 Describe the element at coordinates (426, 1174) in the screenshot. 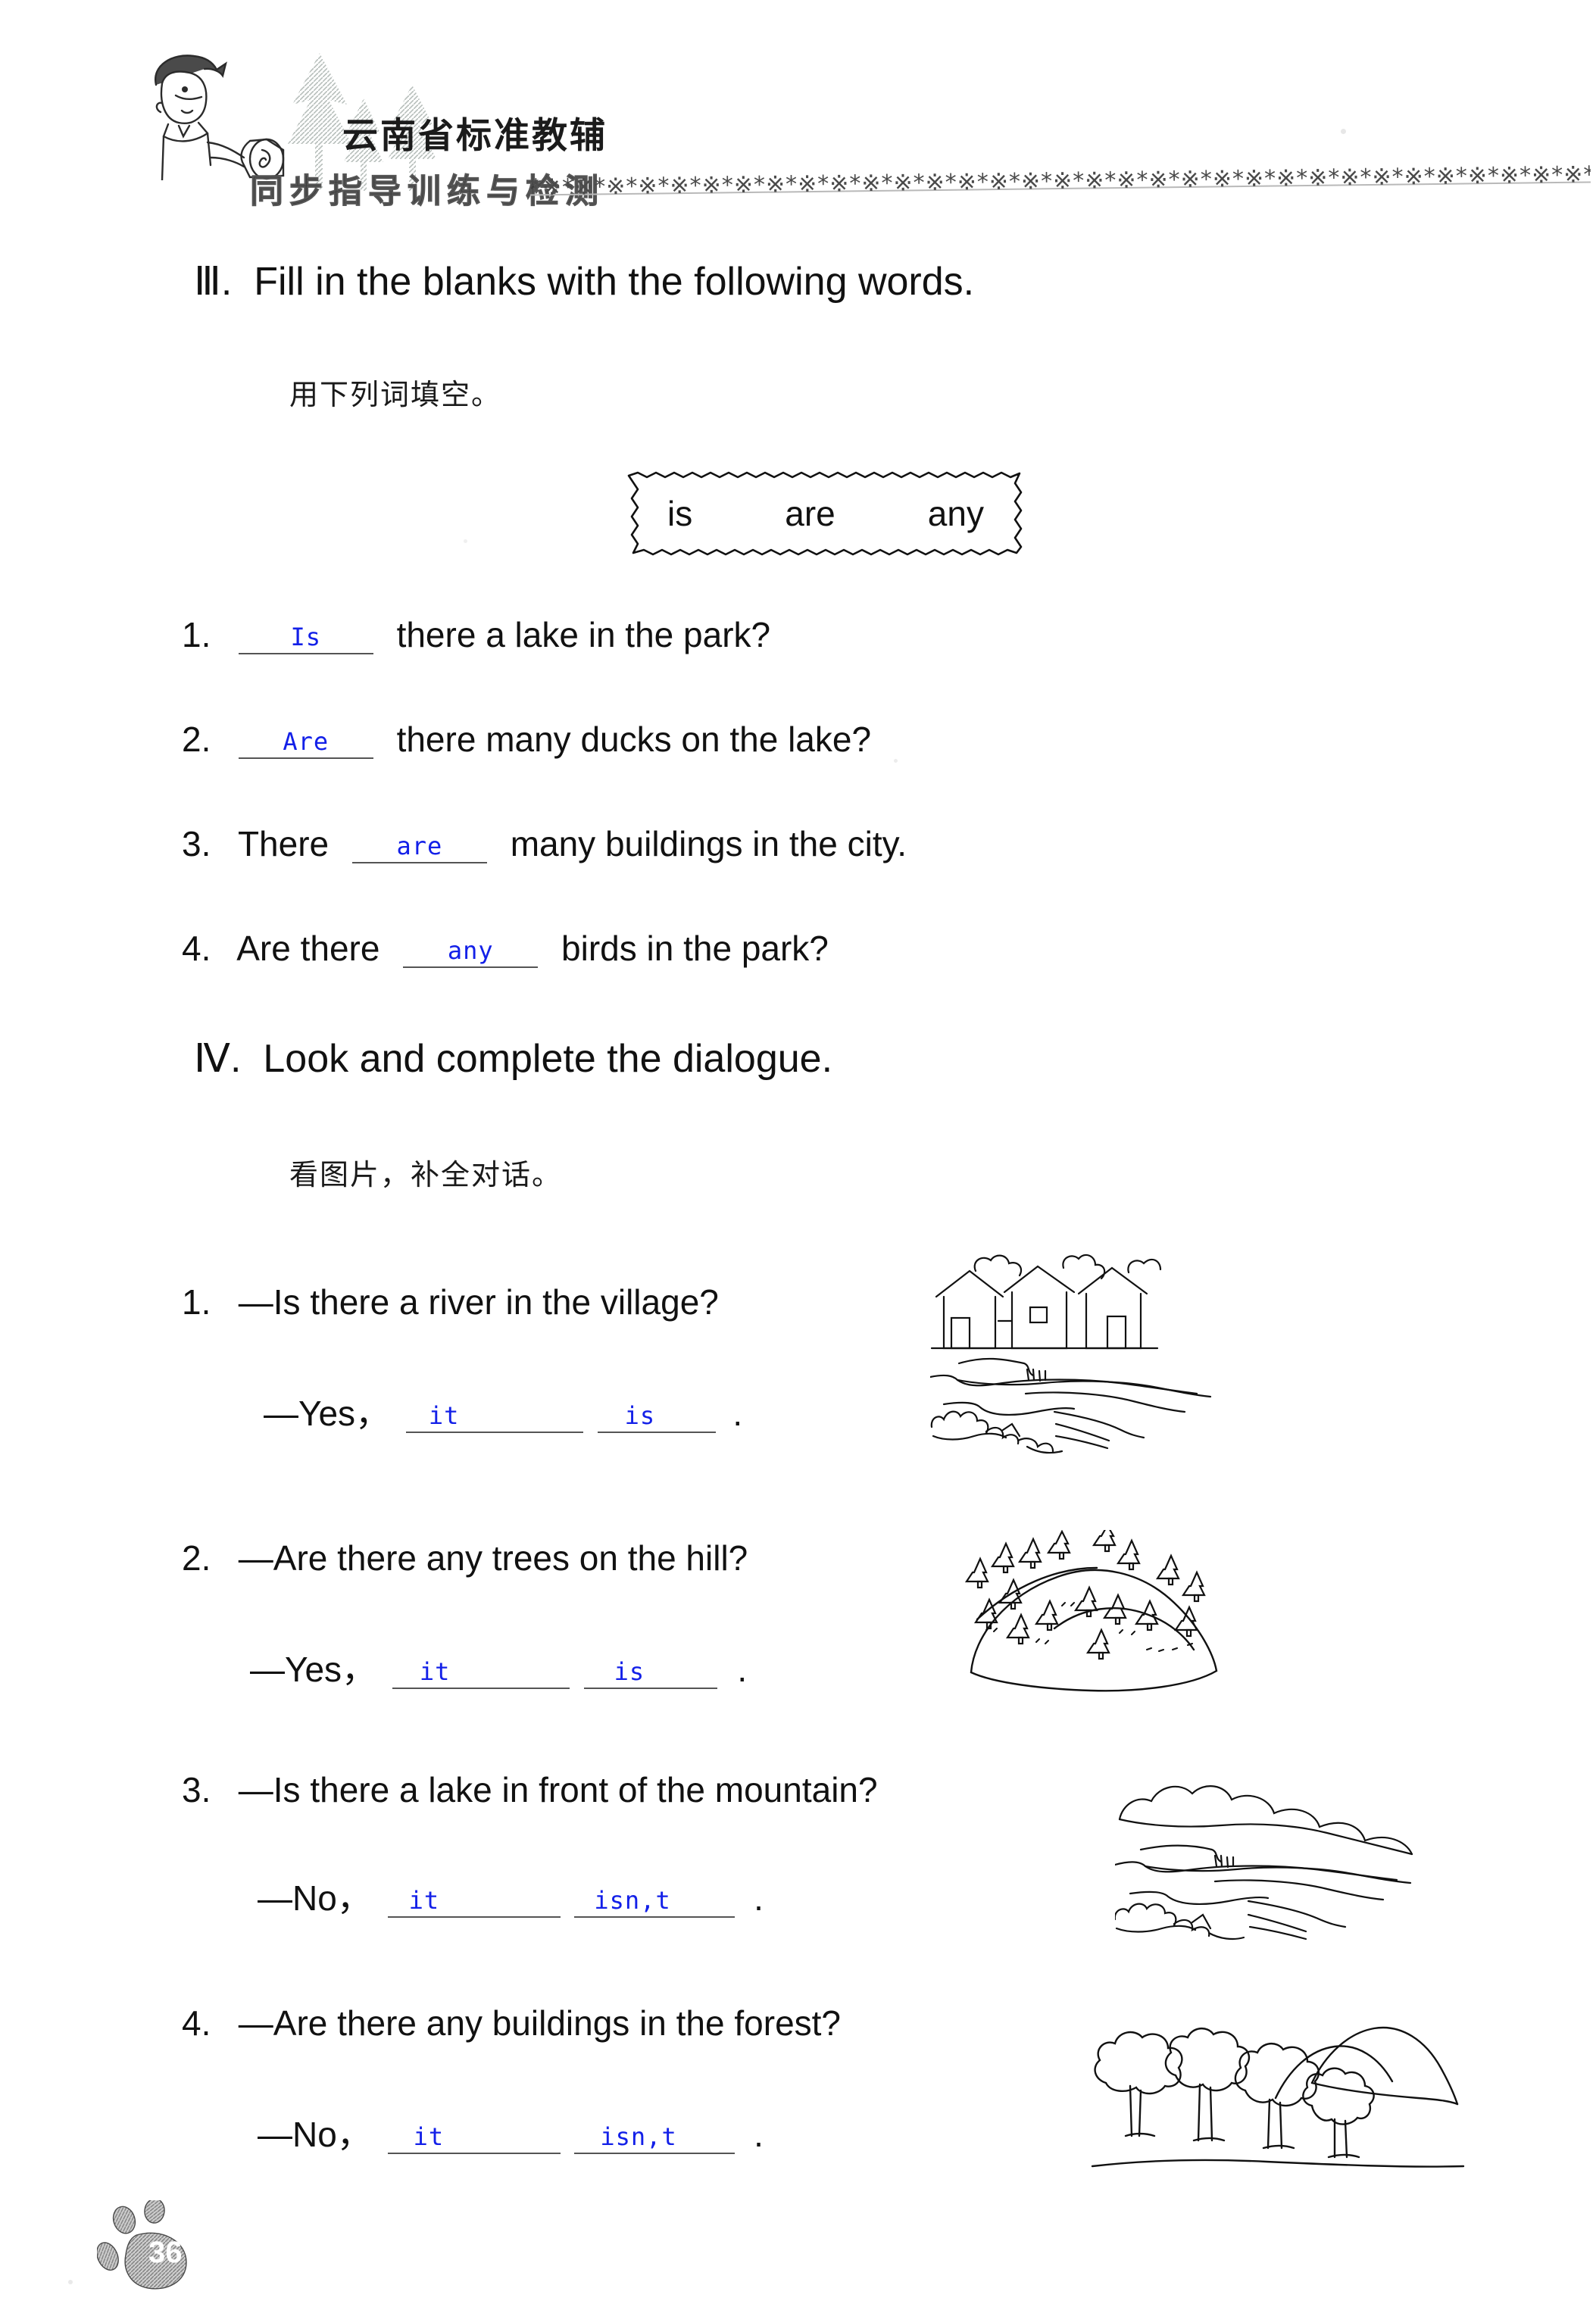

I see `section-instruction-4-cn: 看图片，补全对话。` at that location.